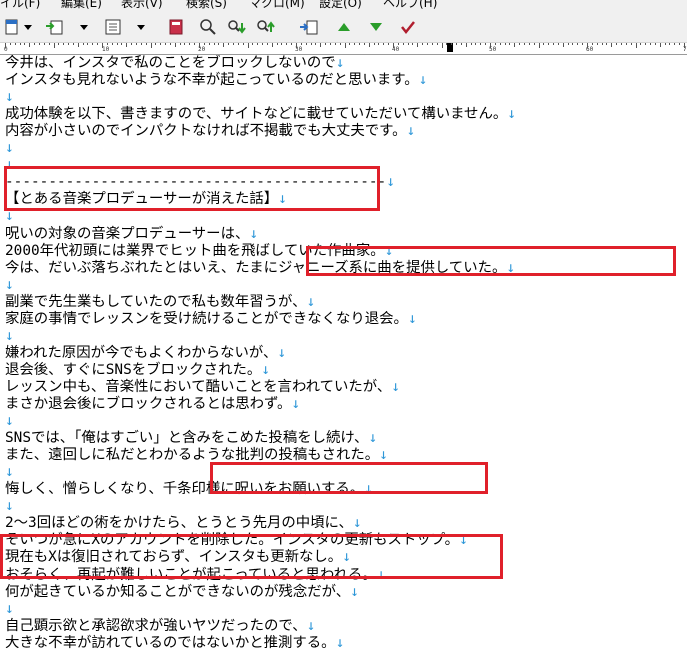  I want to click on line-text: 呪いの対象の音楽プロデューサーは、, so click(127, 233).